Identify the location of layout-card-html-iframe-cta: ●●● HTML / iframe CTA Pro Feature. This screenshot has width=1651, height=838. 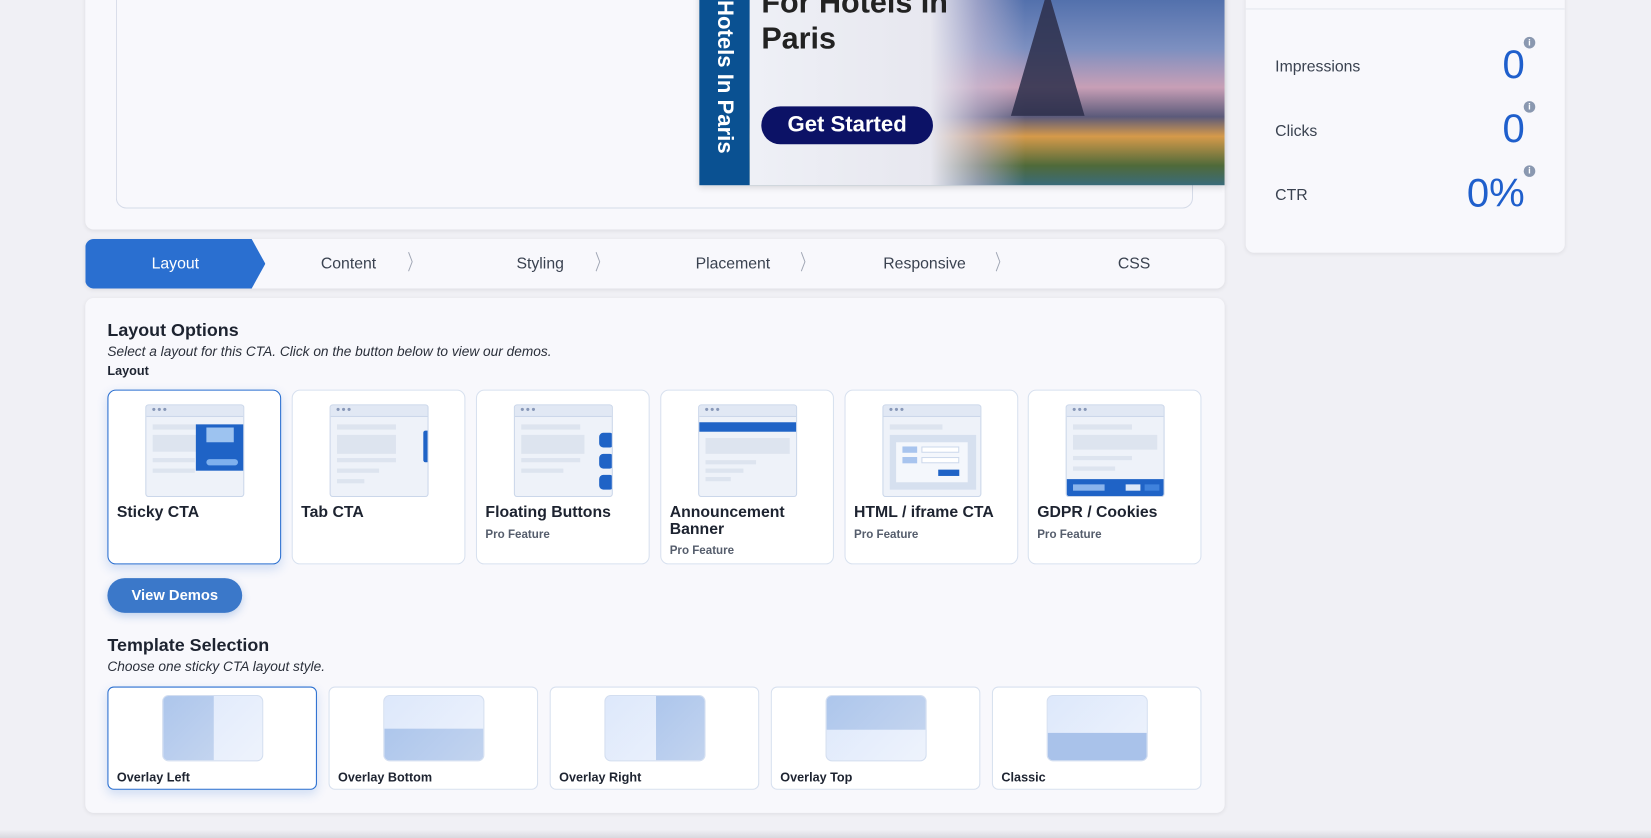
(931, 477).